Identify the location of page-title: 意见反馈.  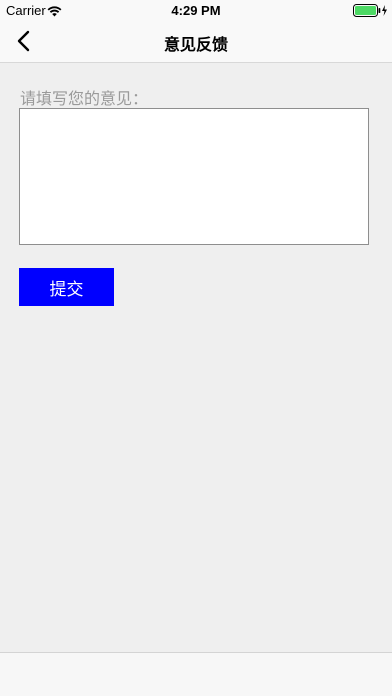
(195, 45).